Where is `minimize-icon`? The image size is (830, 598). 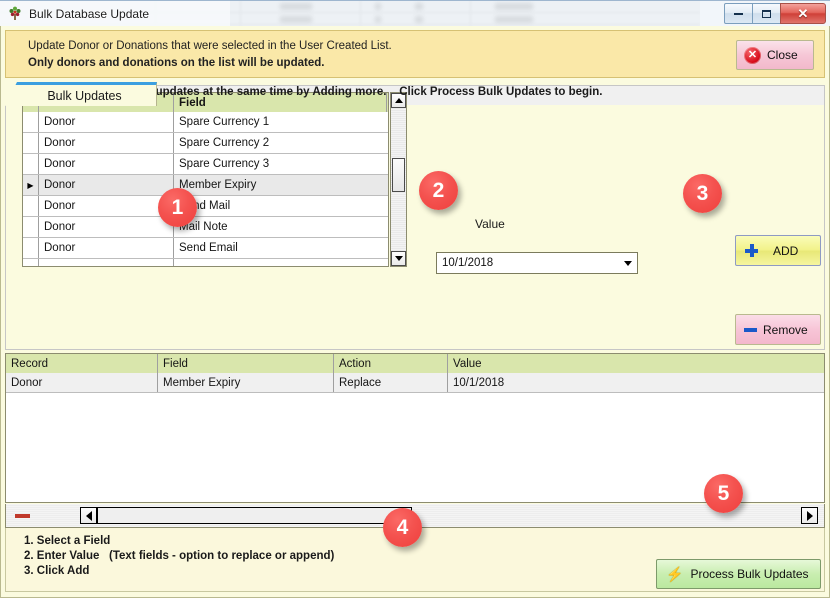
minimize-icon is located at coordinates (738, 13).